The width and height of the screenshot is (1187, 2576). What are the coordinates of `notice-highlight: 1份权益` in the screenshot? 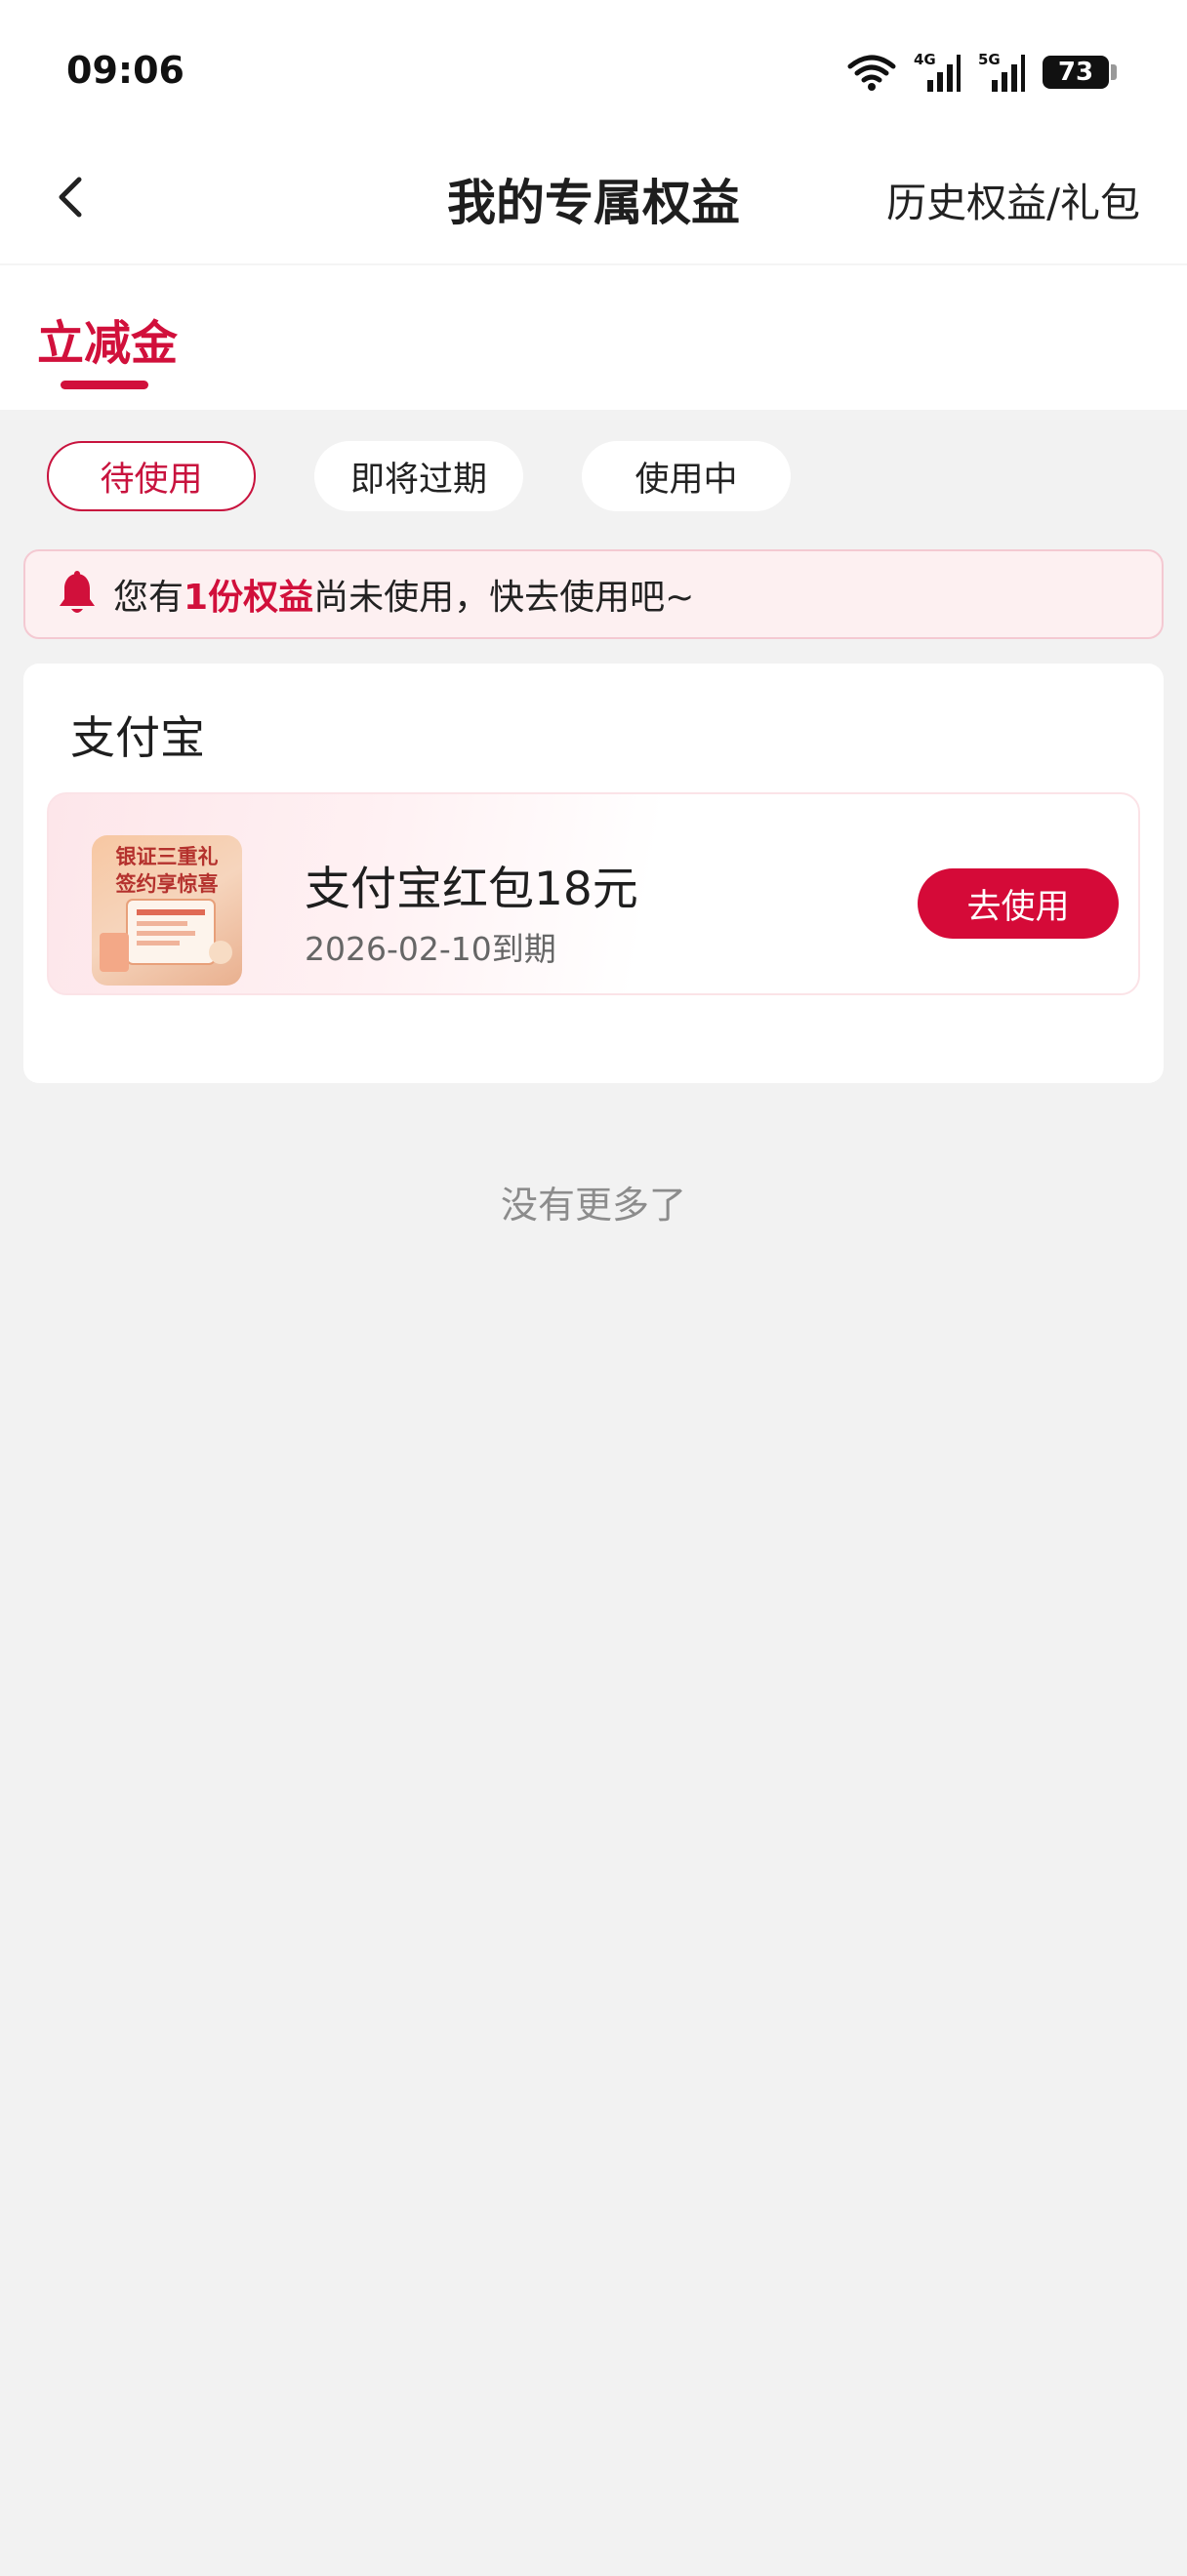 It's located at (249, 598).